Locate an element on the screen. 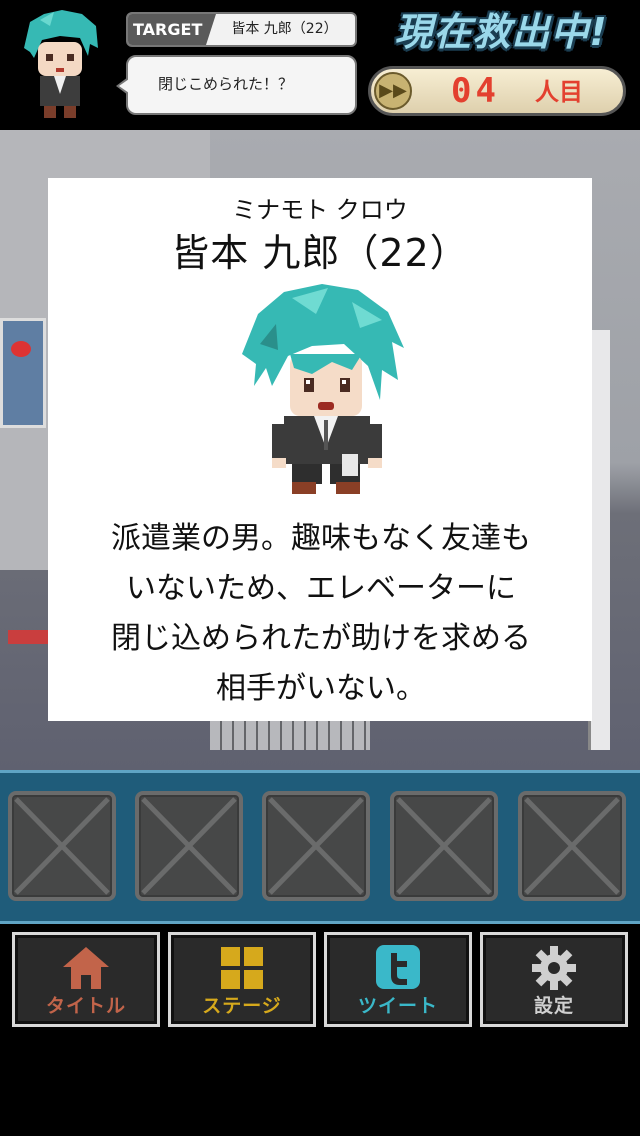  rescue-counter: ▶▶ 04 人目 is located at coordinates (497, 91).